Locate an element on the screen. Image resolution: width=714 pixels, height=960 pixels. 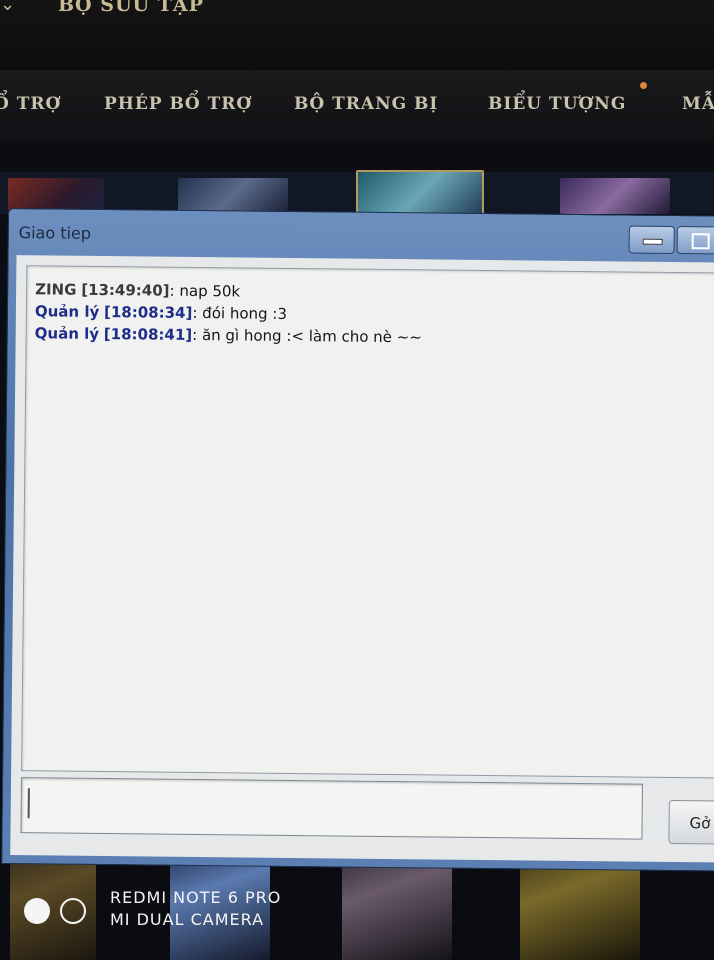
tab-icons: BIỂU TƯỢNG is located at coordinates (557, 104).